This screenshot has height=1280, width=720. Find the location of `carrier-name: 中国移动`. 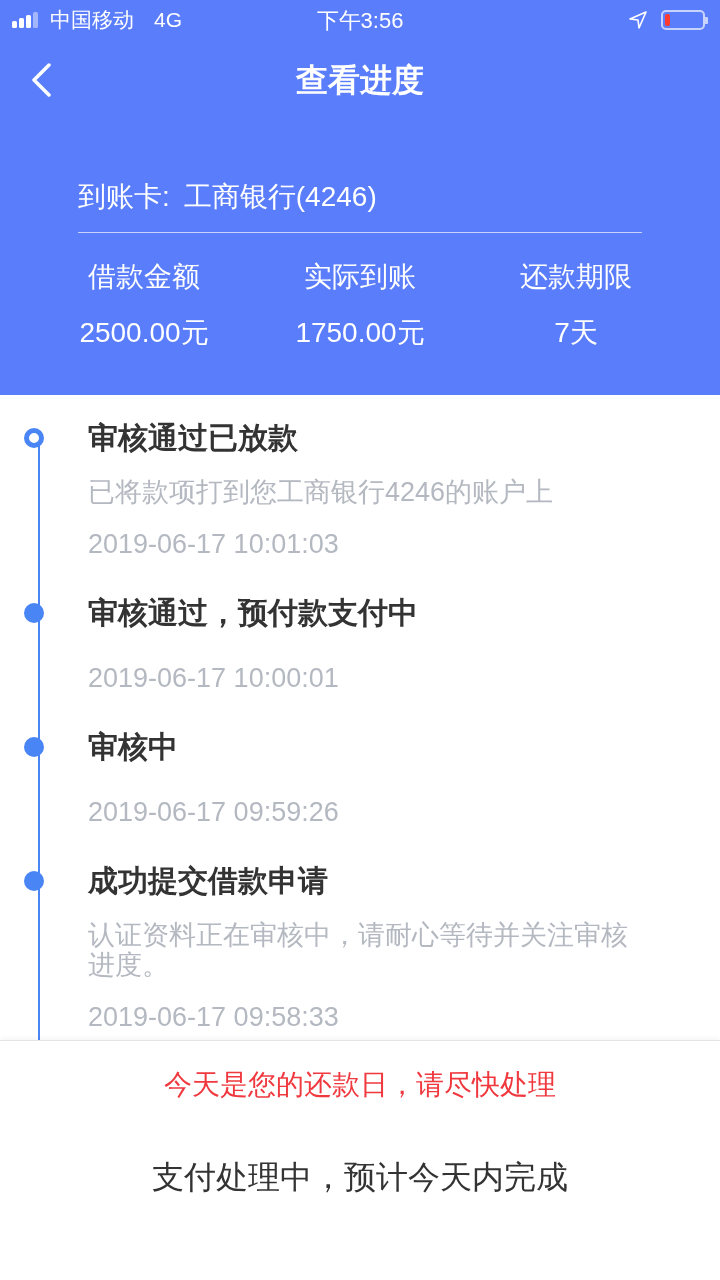

carrier-name: 中国移动 is located at coordinates (92, 20).